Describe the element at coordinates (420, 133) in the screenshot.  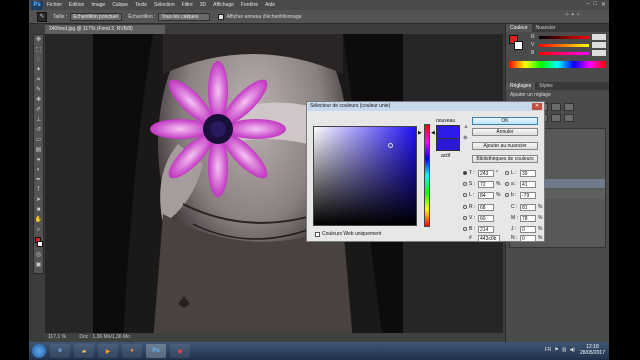
I see `hue-slider-arrow-left-icon: ▶` at that location.